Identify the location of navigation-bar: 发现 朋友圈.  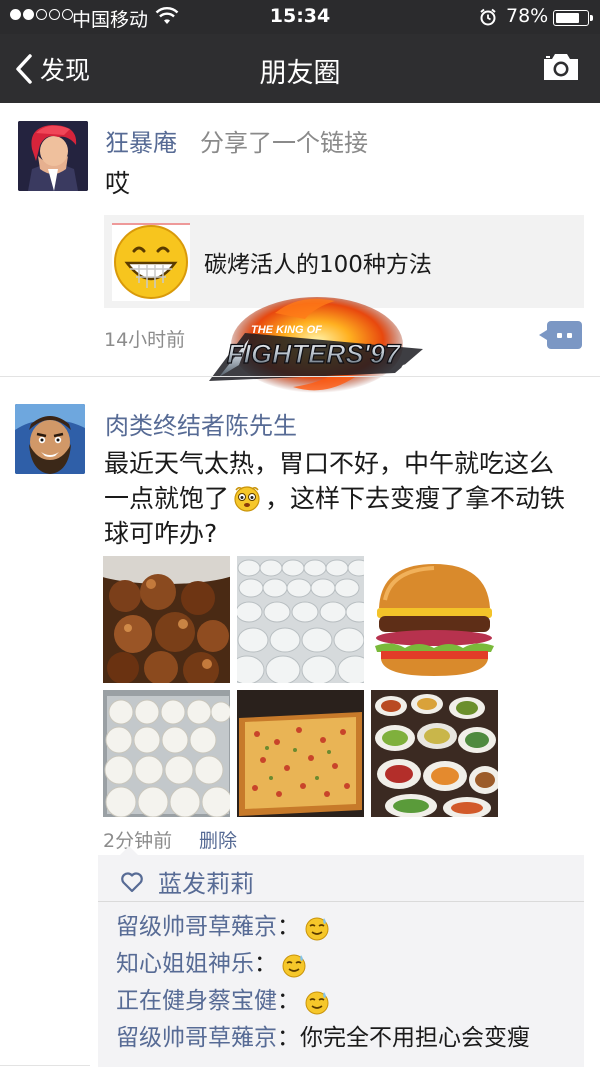
(300, 68).